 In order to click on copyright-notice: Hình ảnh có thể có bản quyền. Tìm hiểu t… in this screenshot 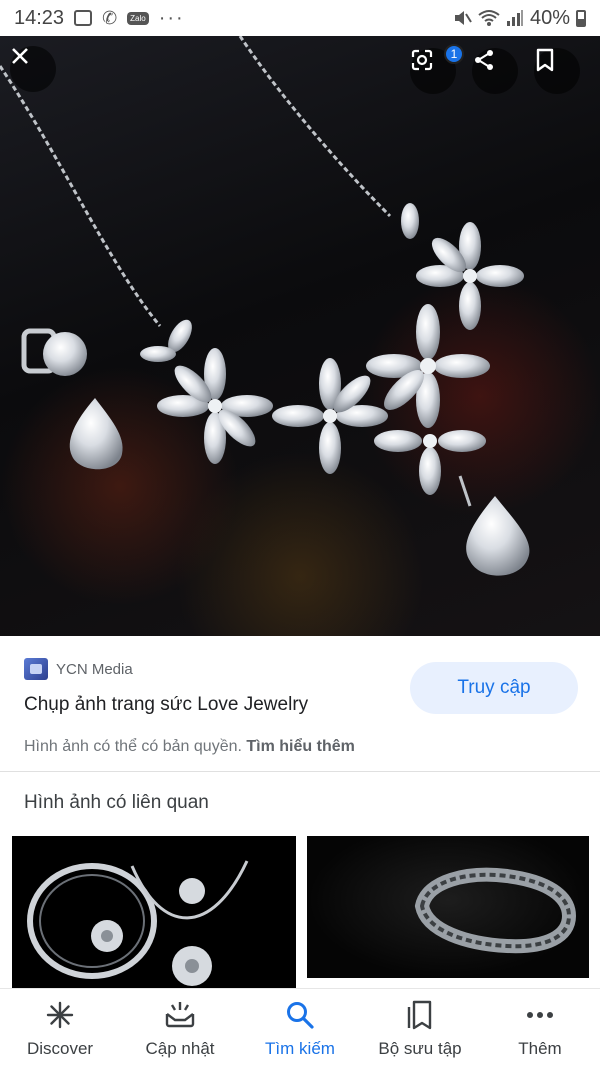, I will do `click(189, 747)`.